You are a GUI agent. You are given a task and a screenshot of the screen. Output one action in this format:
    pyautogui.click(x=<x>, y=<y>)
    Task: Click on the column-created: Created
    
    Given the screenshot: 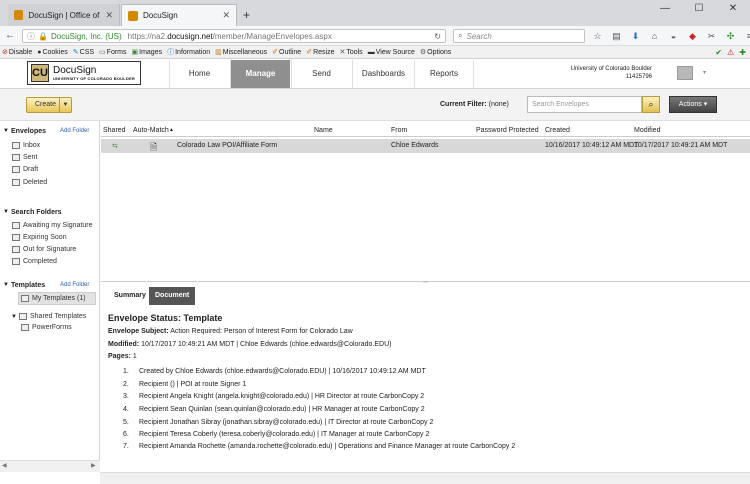 What is the action you would take?
    pyautogui.click(x=557, y=130)
    